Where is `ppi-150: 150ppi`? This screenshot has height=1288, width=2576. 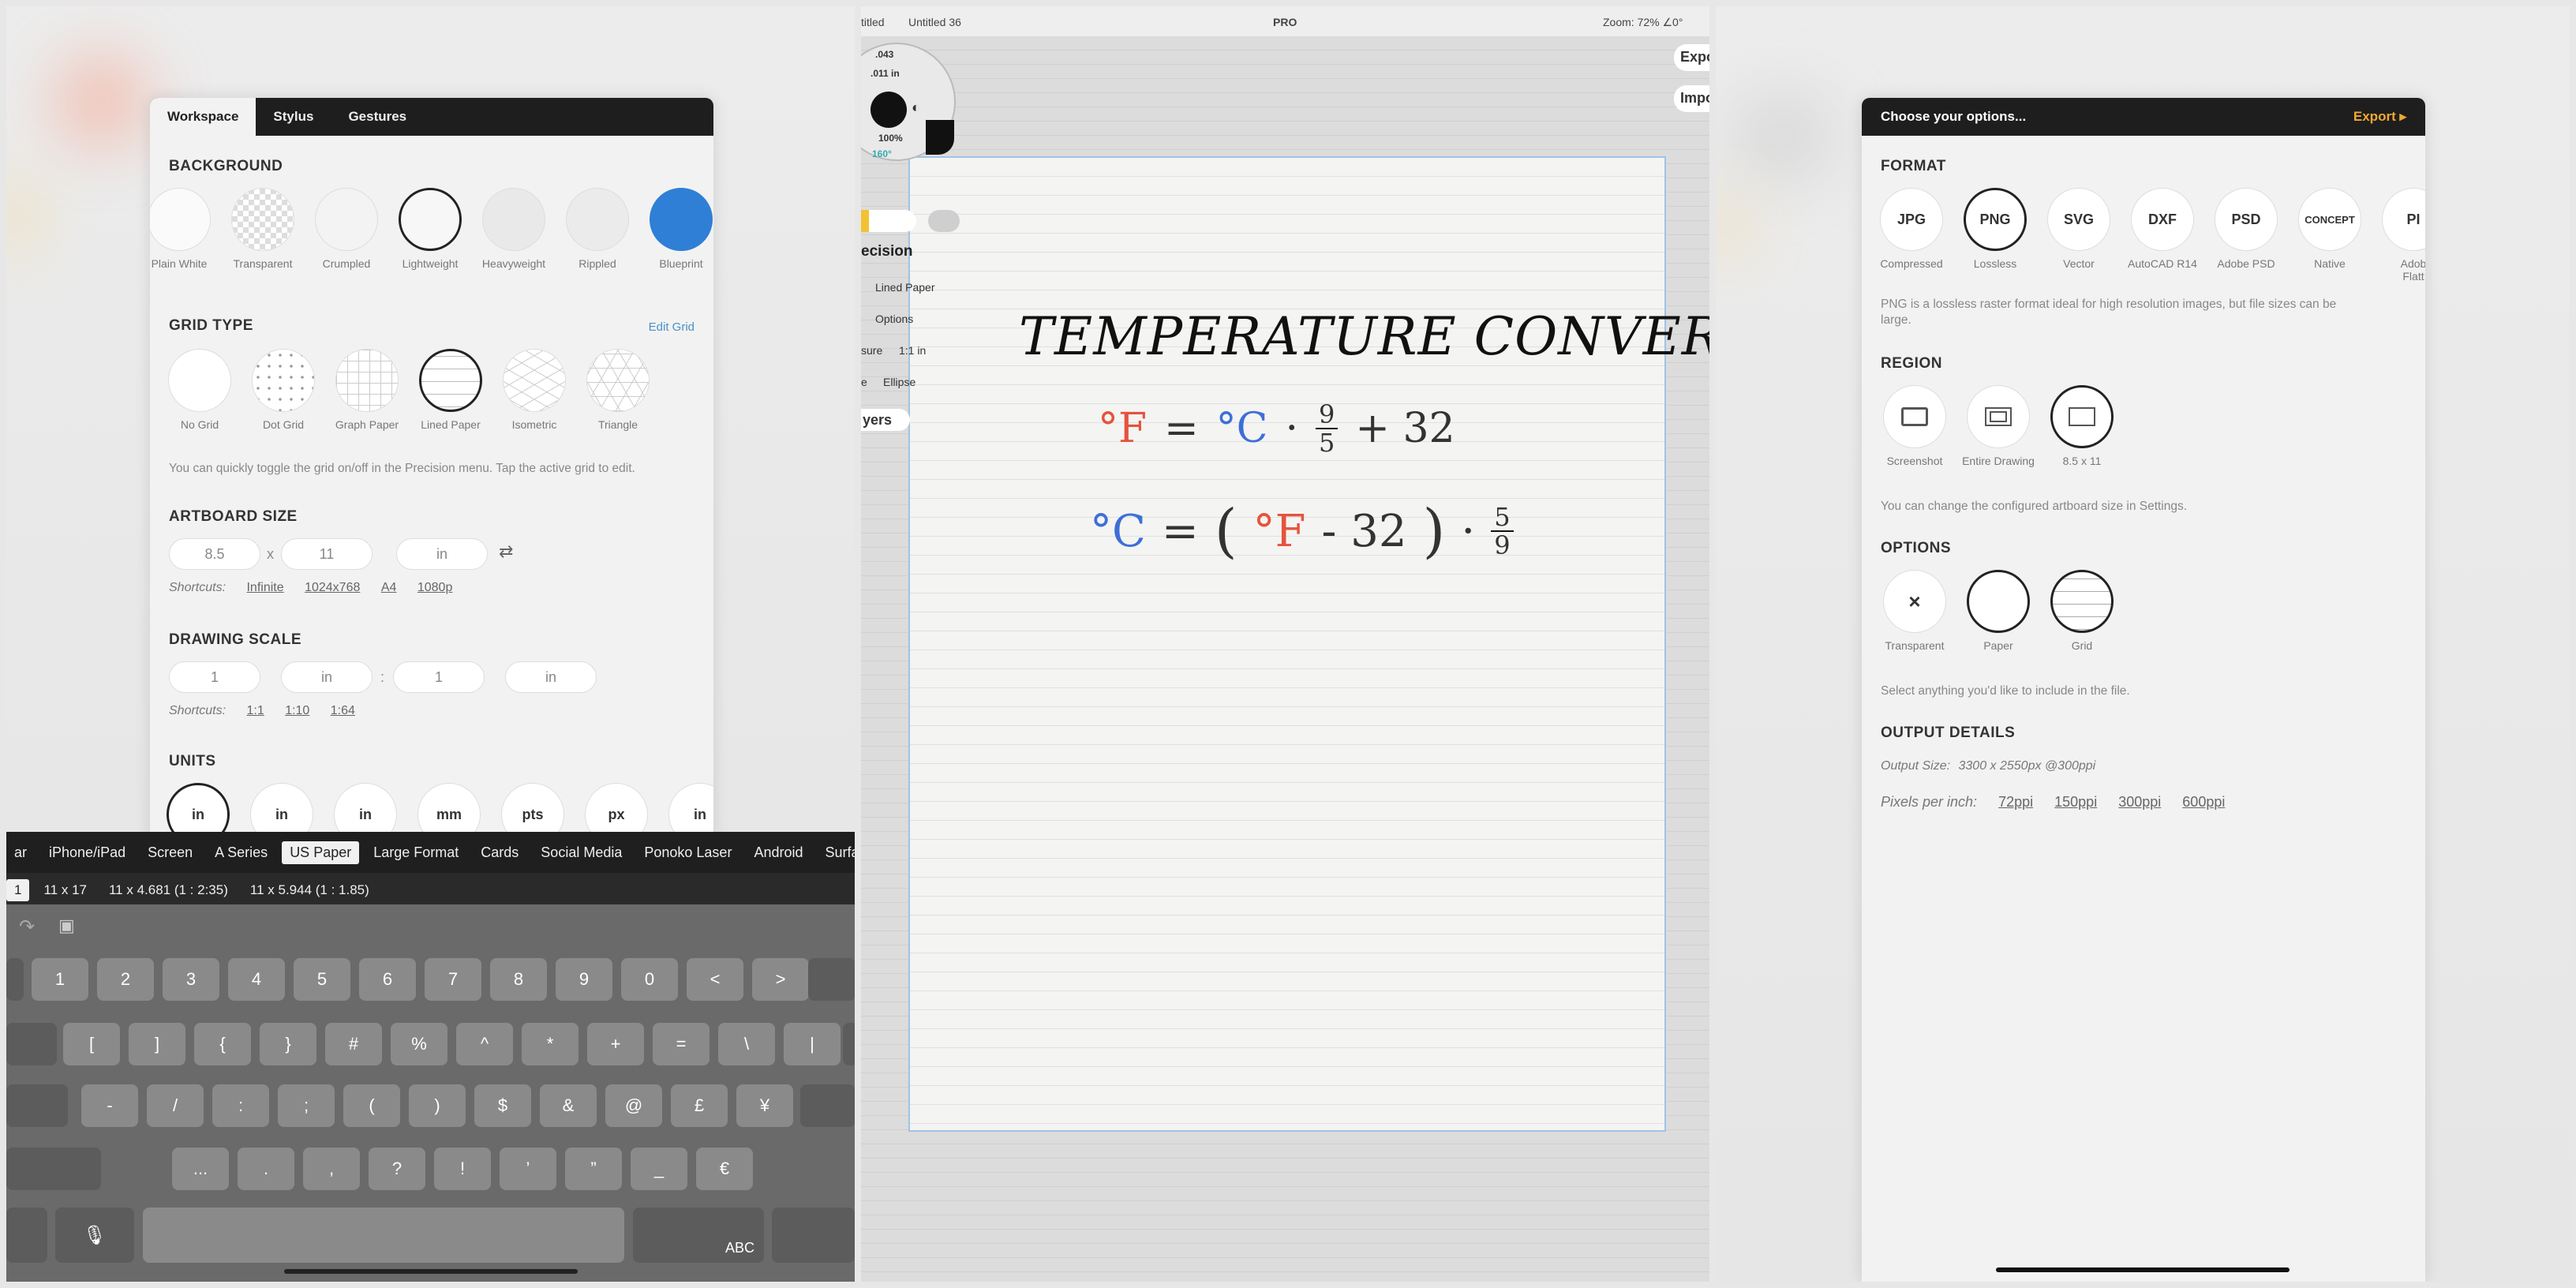 ppi-150: 150ppi is located at coordinates (2075, 802).